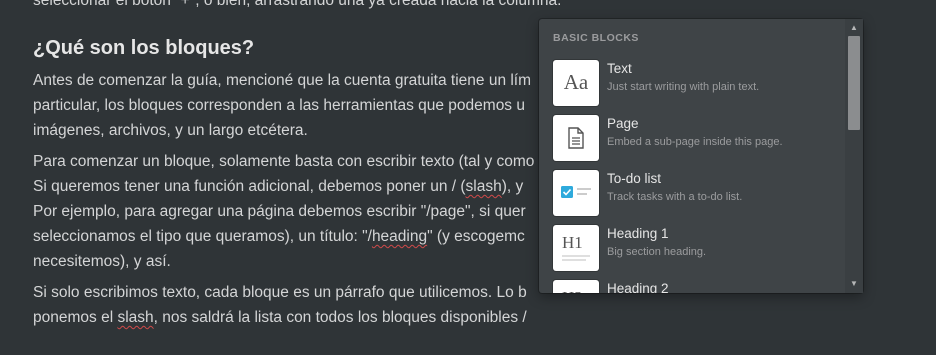 Image resolution: width=936 pixels, height=355 pixels. I want to click on todo-checkbox-graphic, so click(576, 192).